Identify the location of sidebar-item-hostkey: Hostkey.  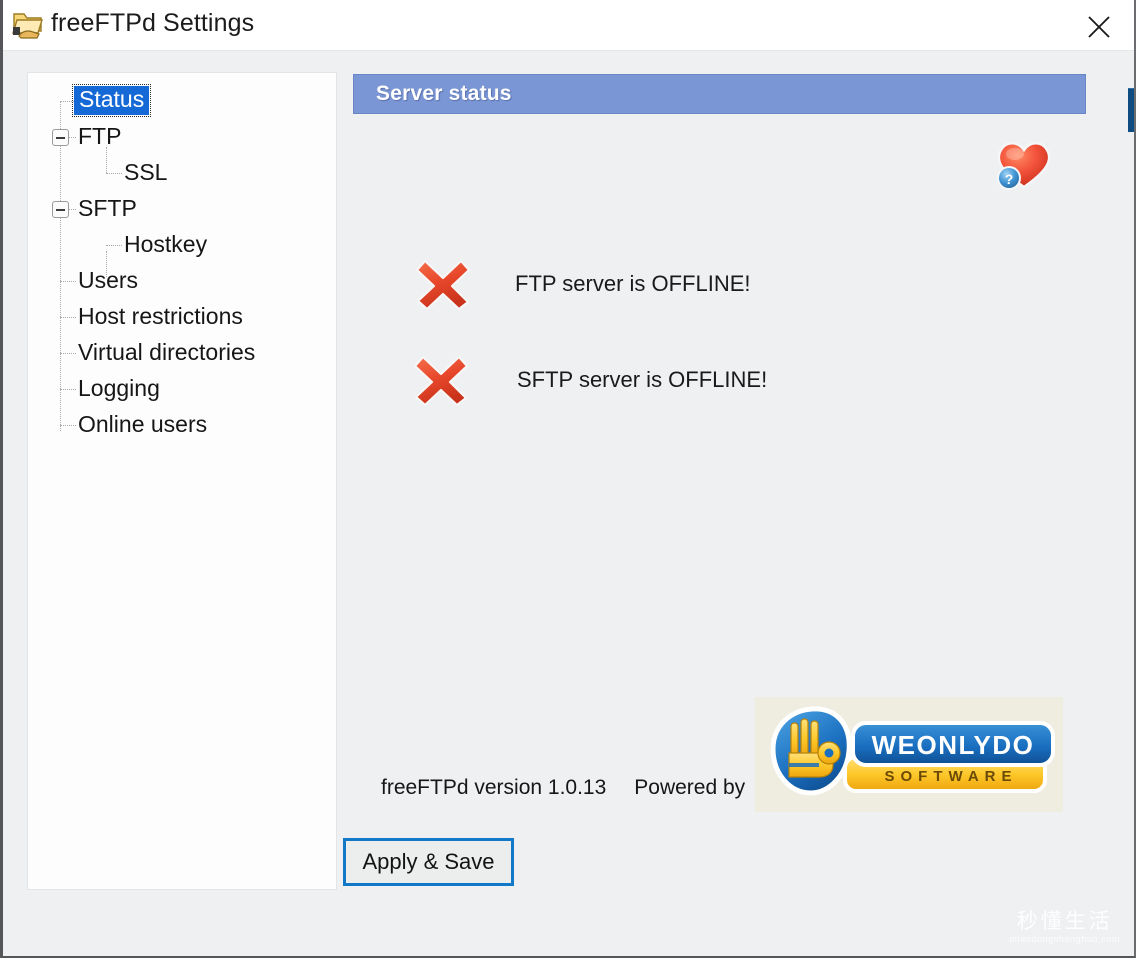
(165, 244).